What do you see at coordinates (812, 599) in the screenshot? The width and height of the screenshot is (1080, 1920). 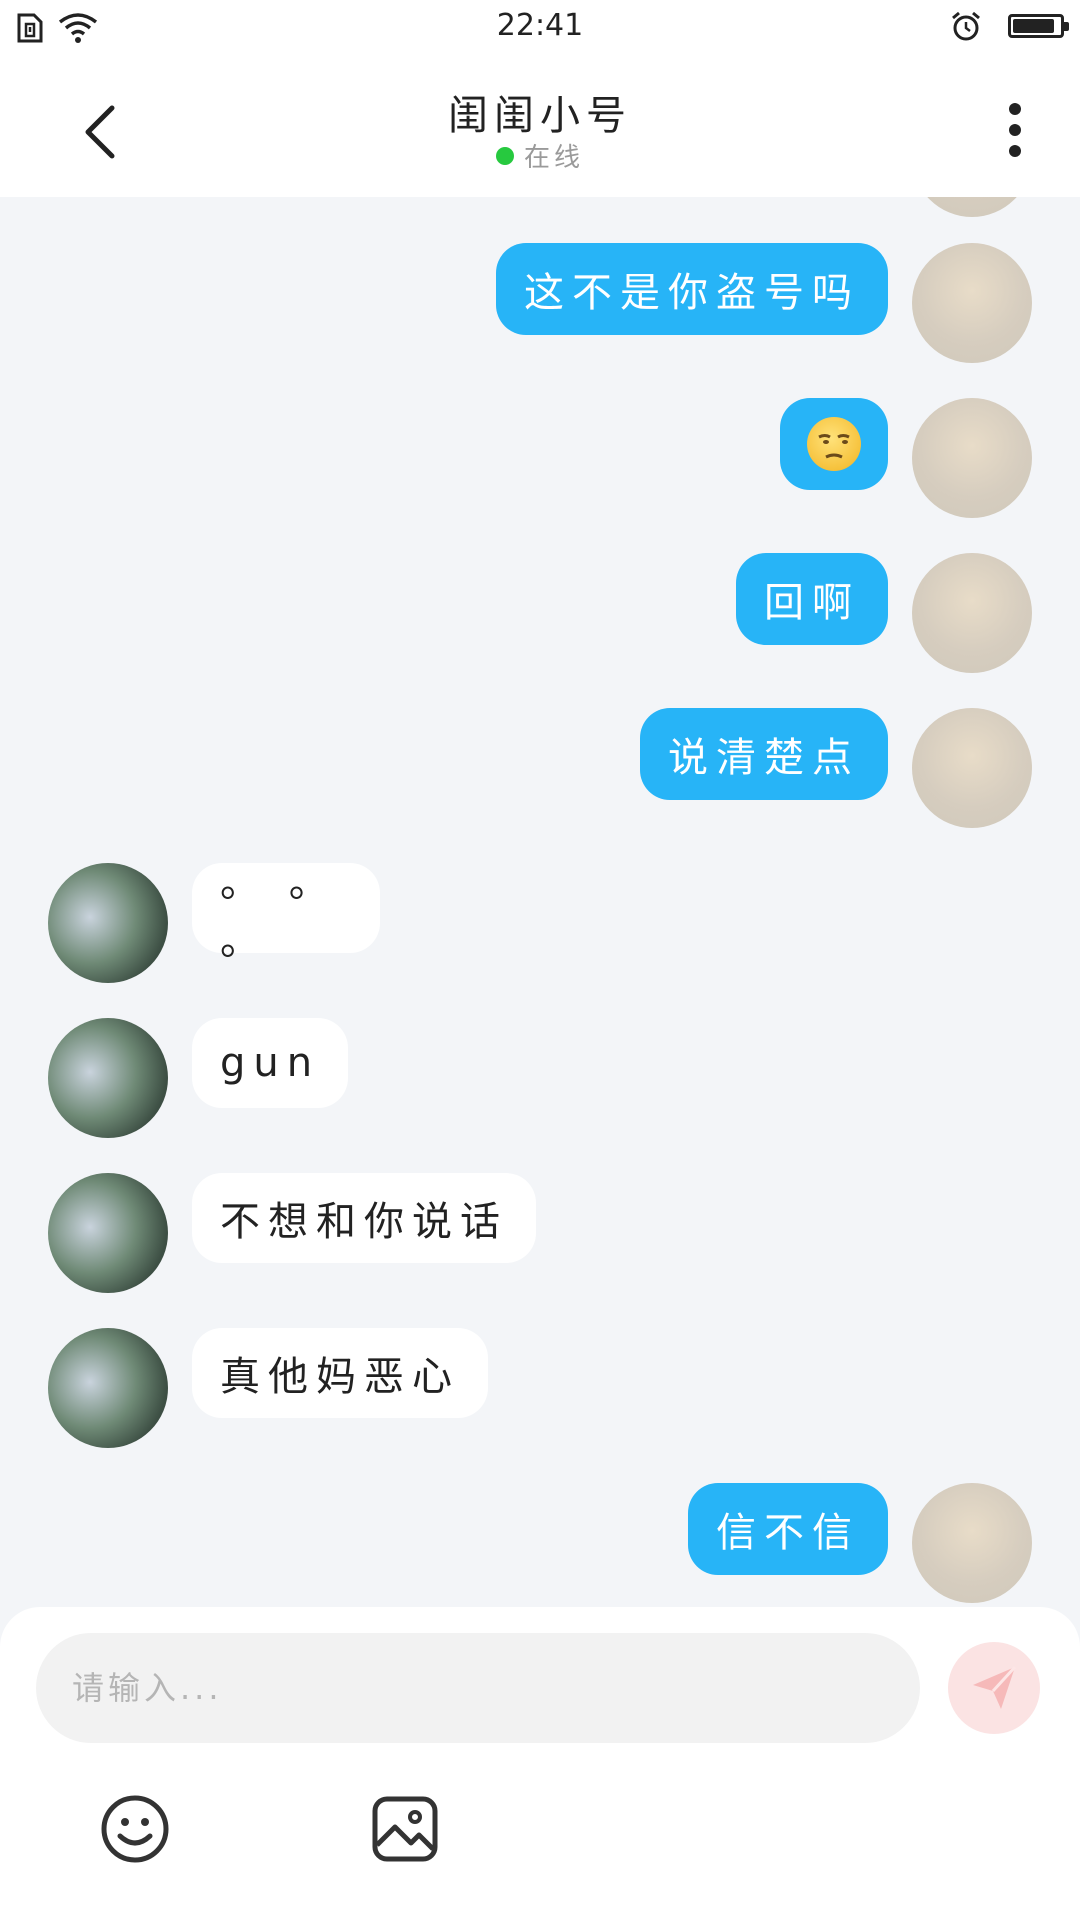 I see `outgoing-message-bubble: 回啊` at bounding box center [812, 599].